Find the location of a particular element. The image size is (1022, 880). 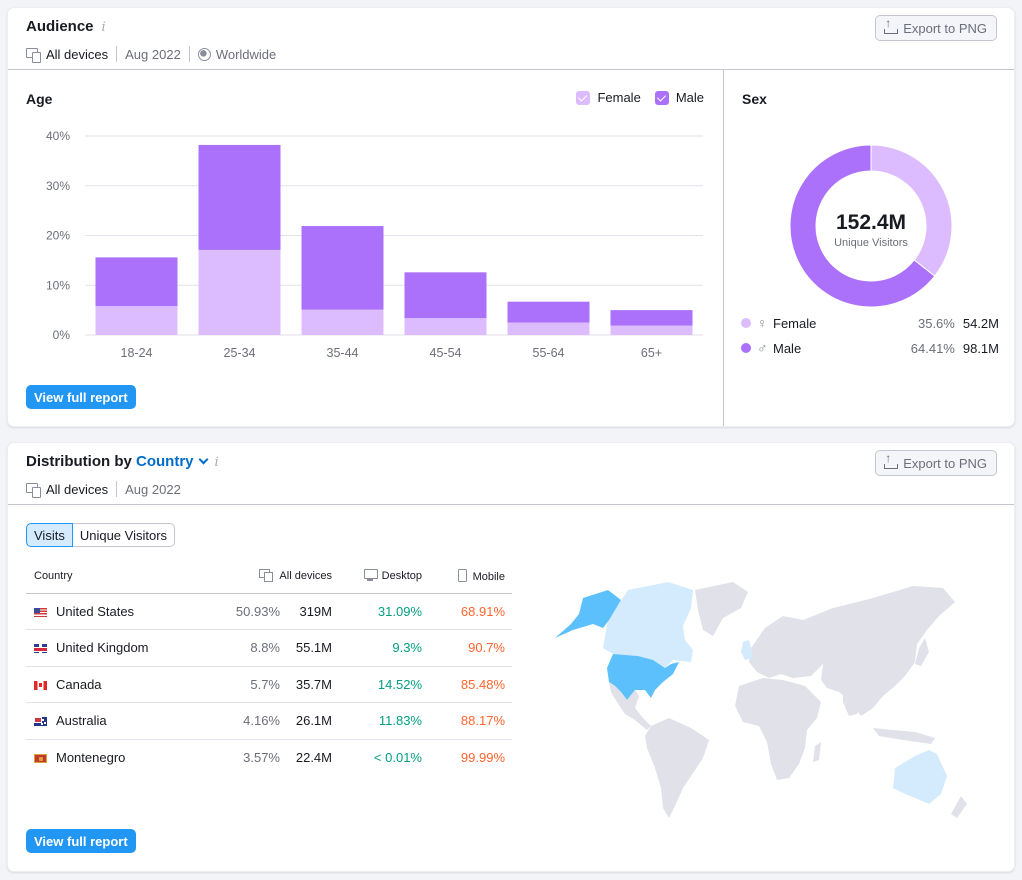

female-dot is located at coordinates (746, 323).